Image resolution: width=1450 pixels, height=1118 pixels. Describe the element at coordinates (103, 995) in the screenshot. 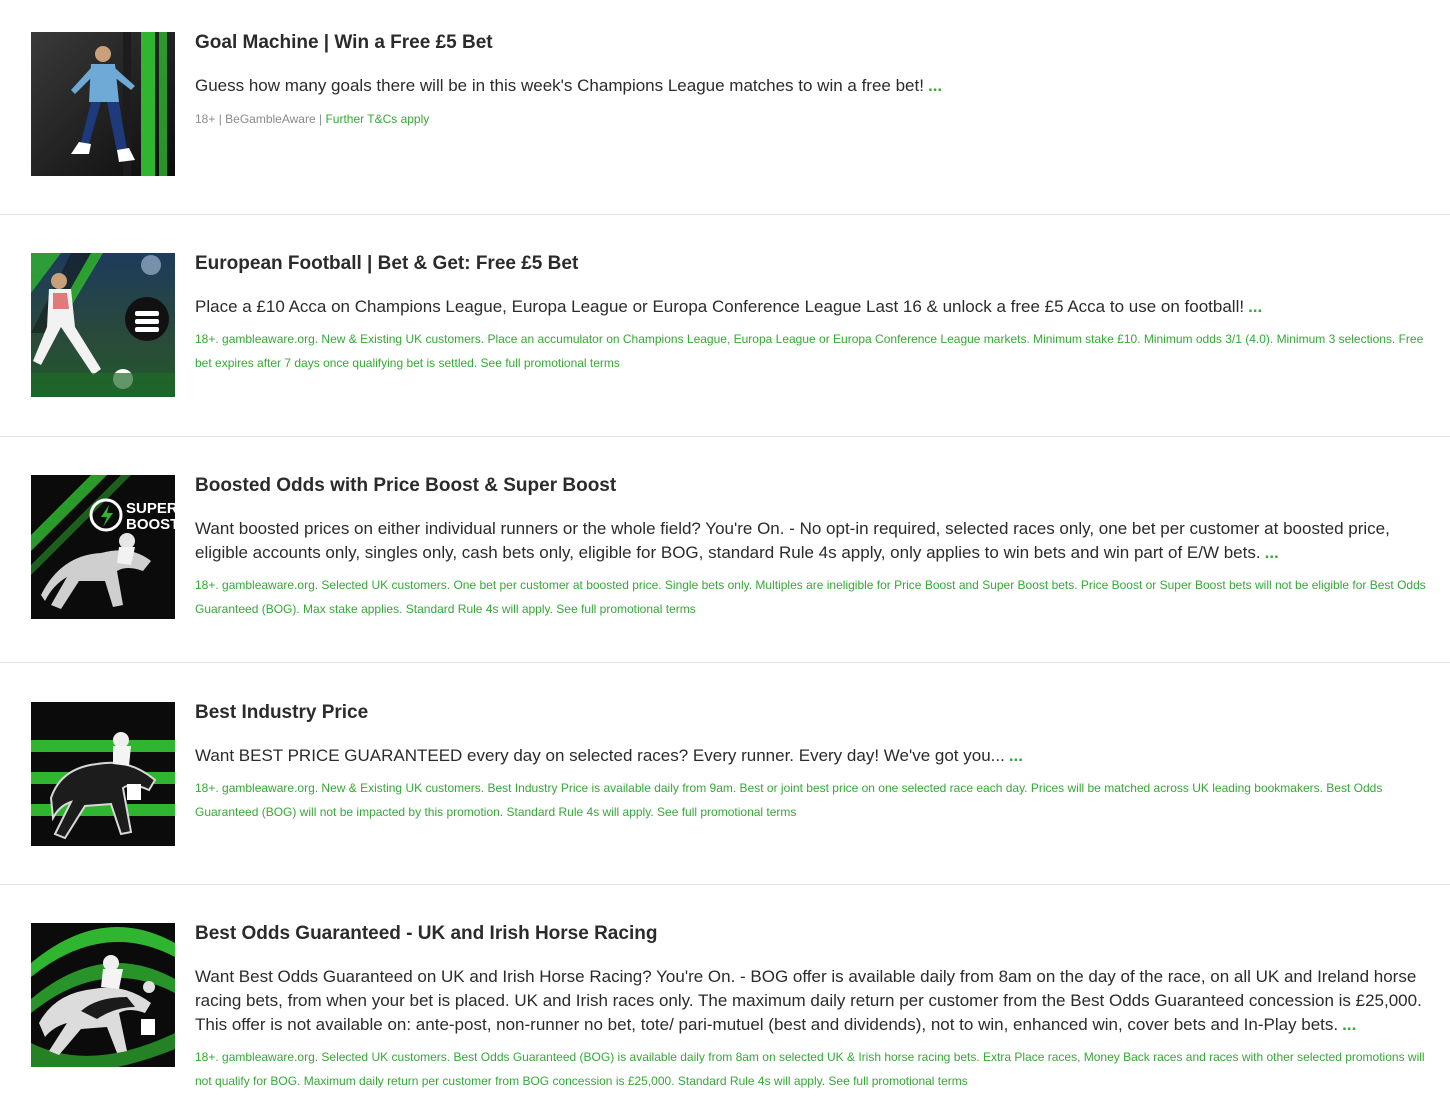

I see `horse-race-image` at that location.